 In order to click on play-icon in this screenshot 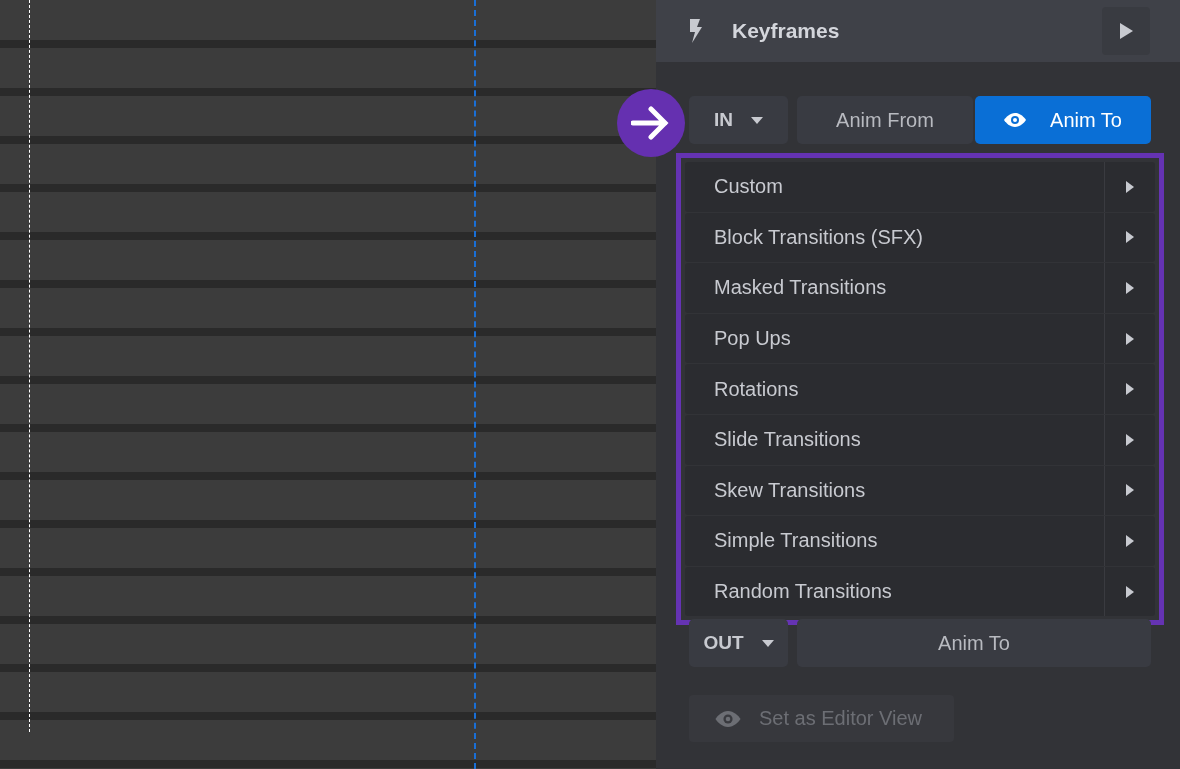, I will do `click(1126, 31)`.